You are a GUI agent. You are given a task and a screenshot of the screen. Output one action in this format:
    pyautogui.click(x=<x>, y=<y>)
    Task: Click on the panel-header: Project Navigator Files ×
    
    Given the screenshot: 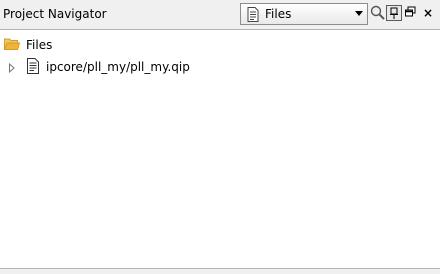 What is the action you would take?
    pyautogui.click(x=220, y=14)
    